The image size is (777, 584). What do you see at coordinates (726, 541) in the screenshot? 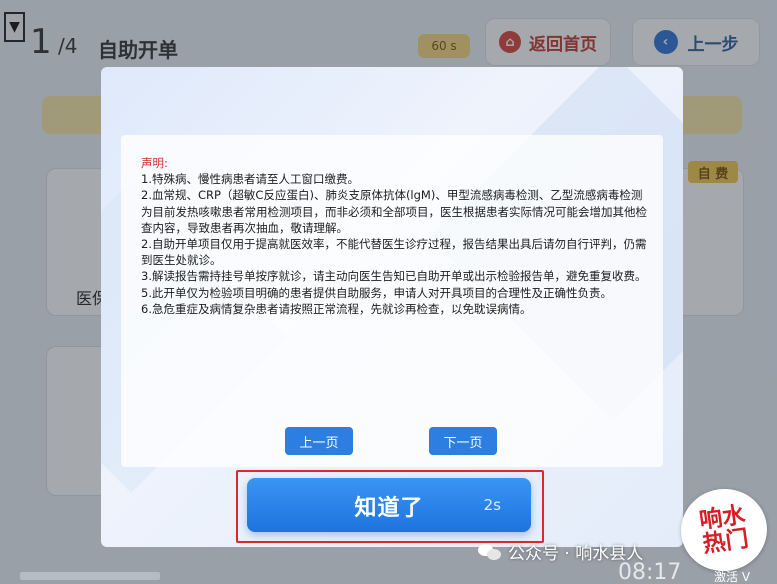
I see `logo-line: 热门` at bounding box center [726, 541].